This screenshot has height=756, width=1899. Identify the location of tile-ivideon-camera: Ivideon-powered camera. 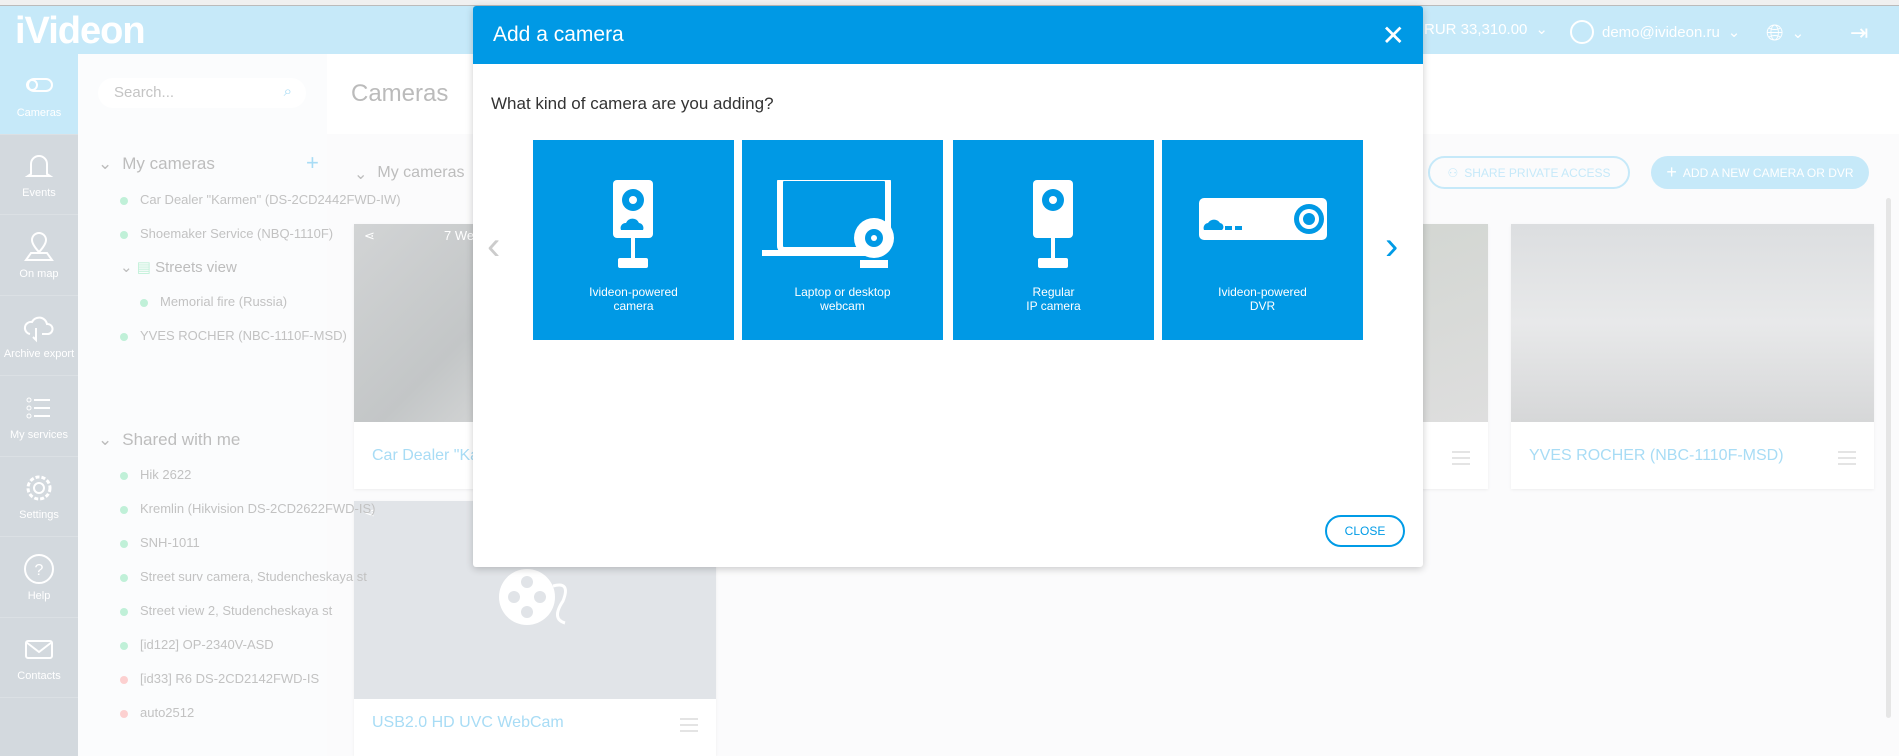
(633, 240).